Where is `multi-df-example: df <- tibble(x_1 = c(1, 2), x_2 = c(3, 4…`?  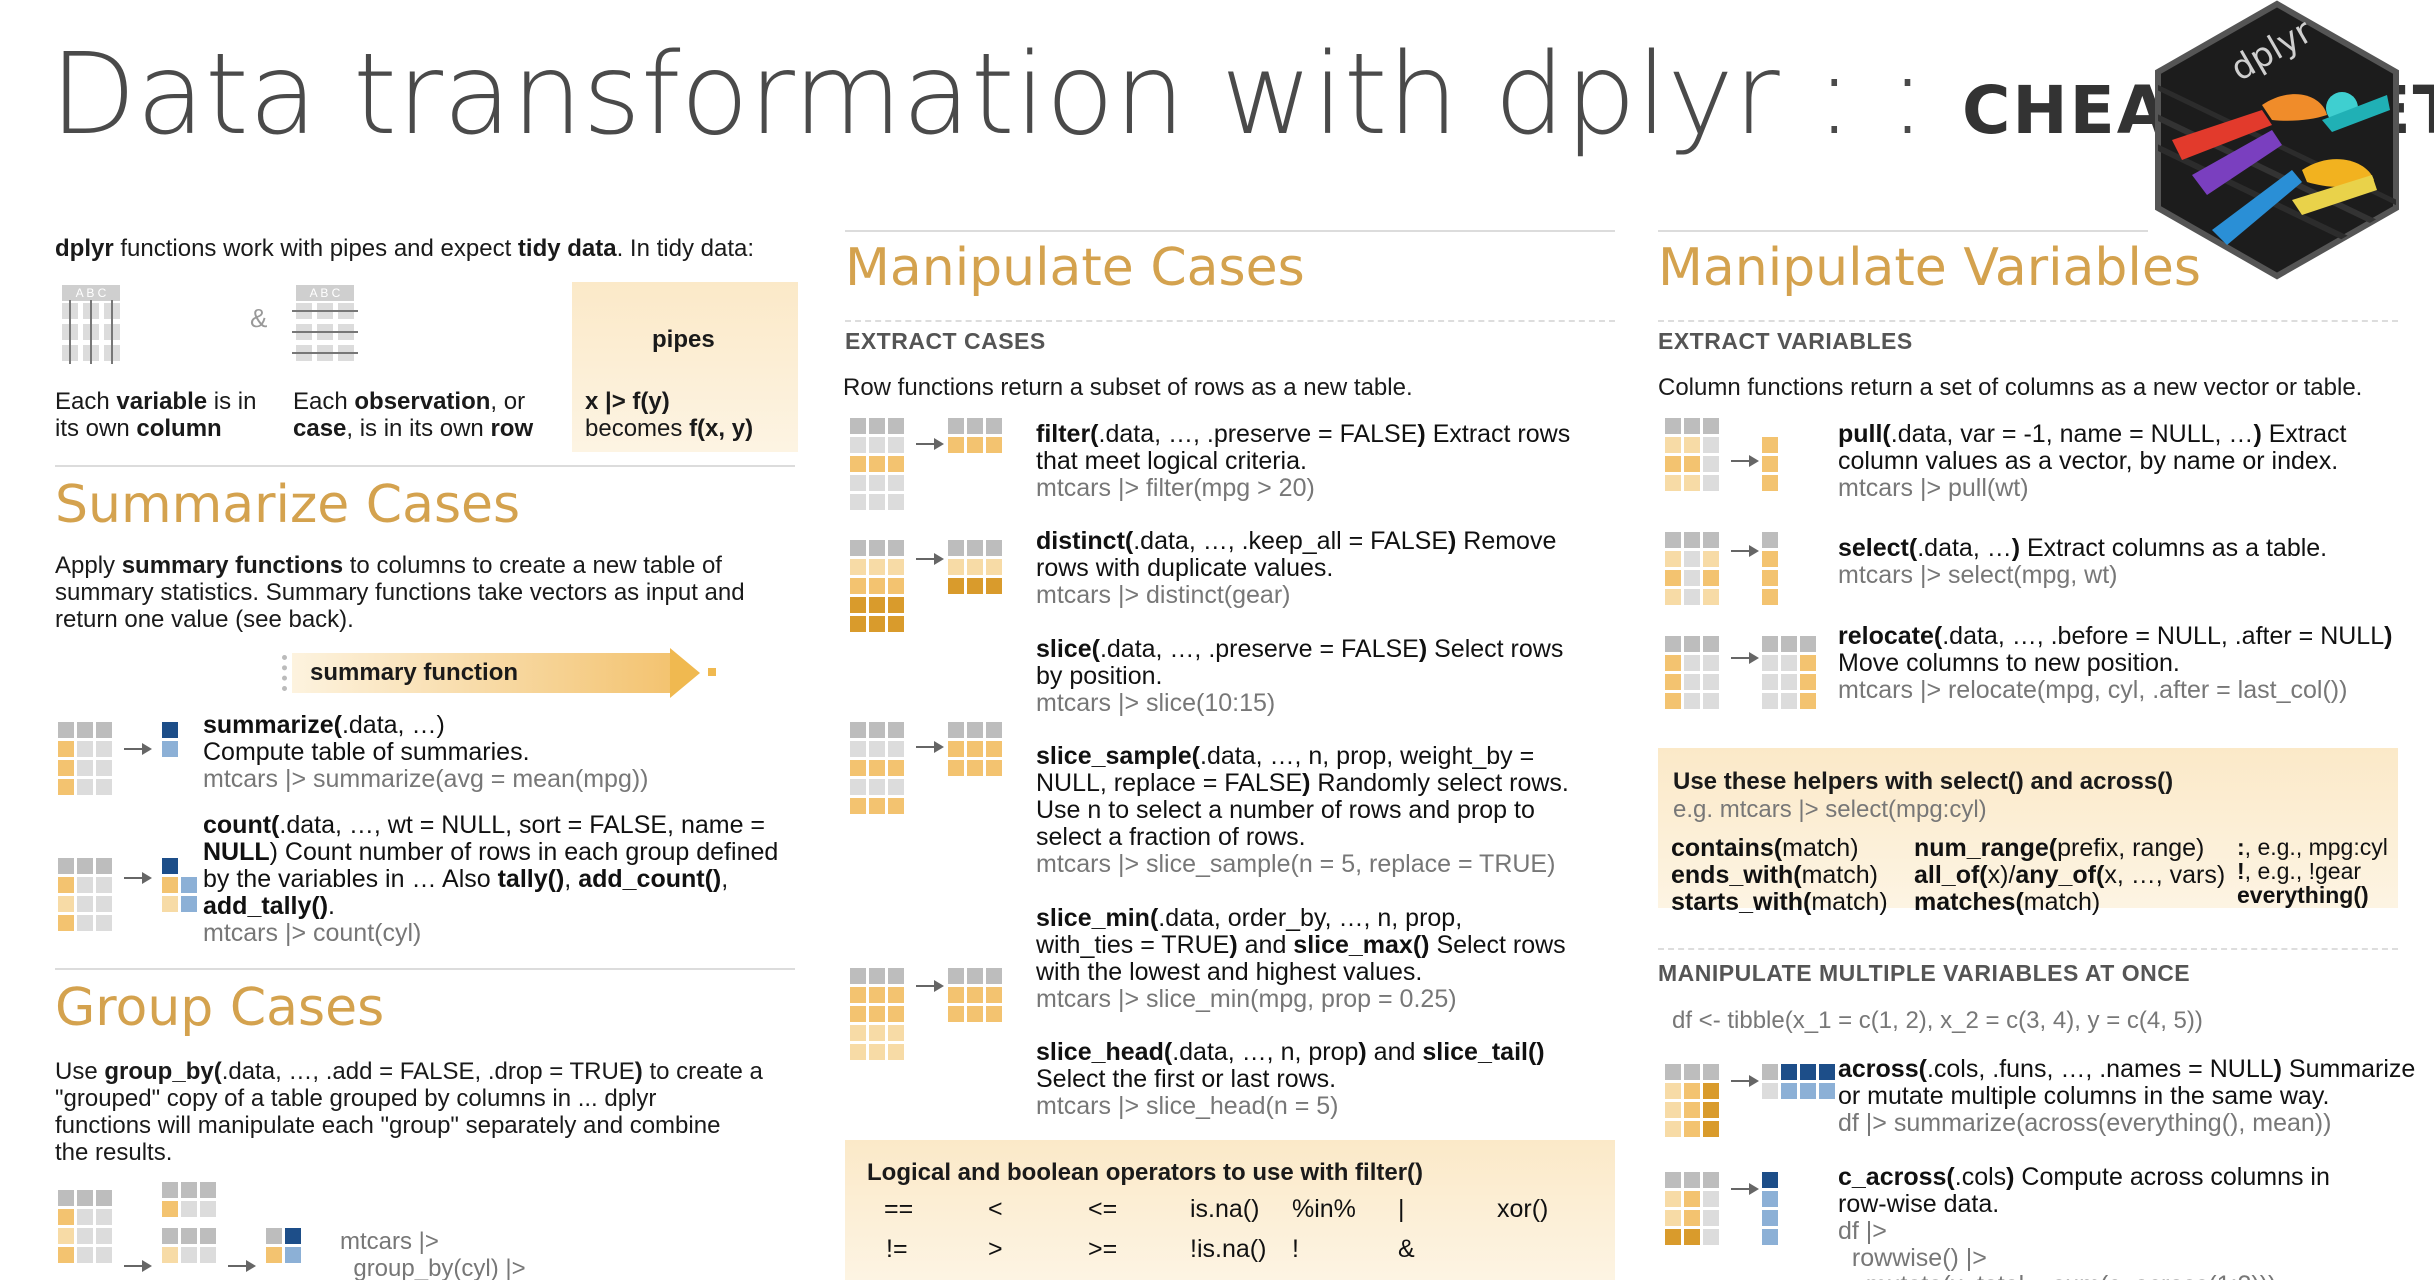
multi-df-example: df <- tibble(x_1 = c(1, 2), x_2 = c(3, 4… is located at coordinates (1937, 1020).